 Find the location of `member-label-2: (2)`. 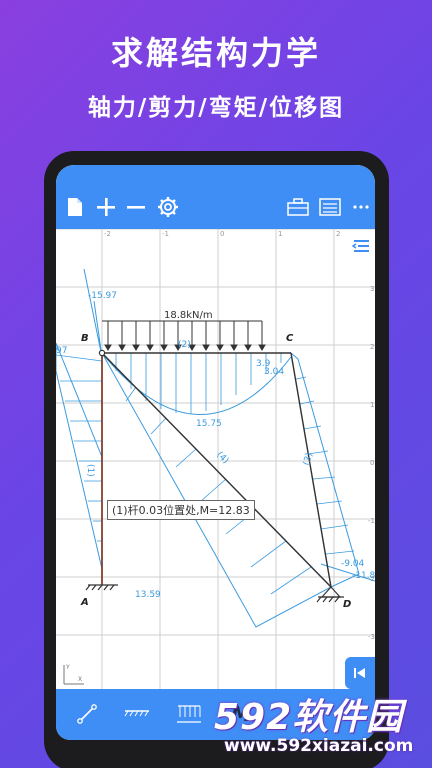

member-label-2: (2) is located at coordinates (184, 345).